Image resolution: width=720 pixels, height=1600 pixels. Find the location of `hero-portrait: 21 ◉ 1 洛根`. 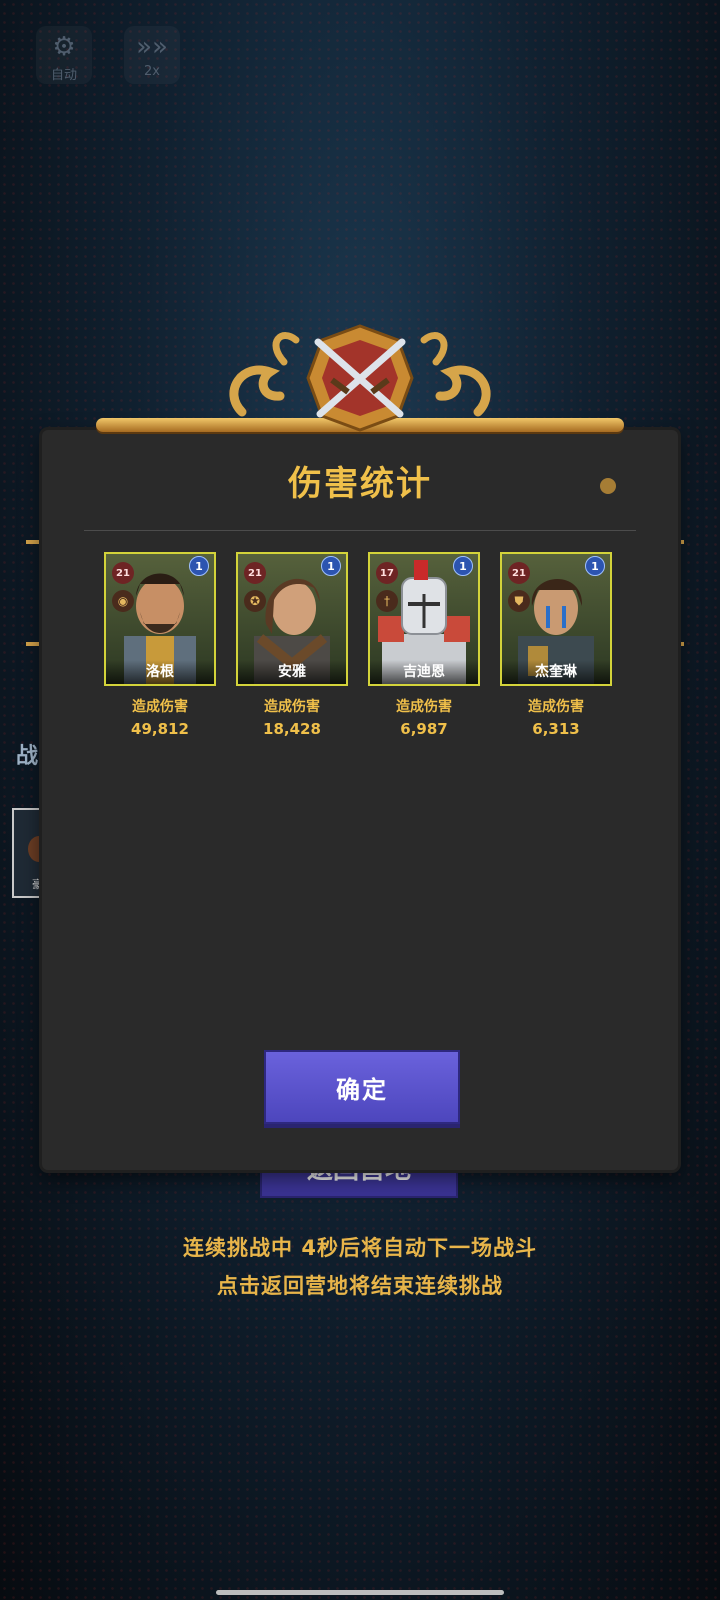

hero-portrait: 21 ◉ 1 洛根 is located at coordinates (160, 619).